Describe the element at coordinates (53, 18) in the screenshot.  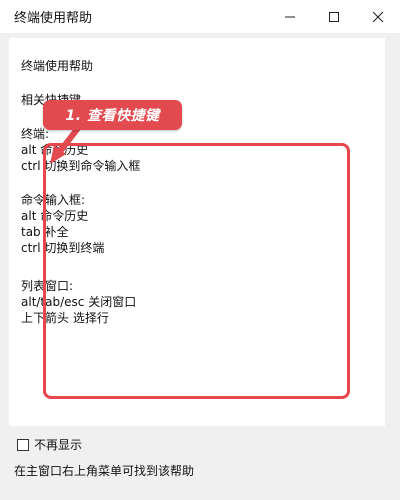
I see `window-title: 终端使用帮助` at that location.